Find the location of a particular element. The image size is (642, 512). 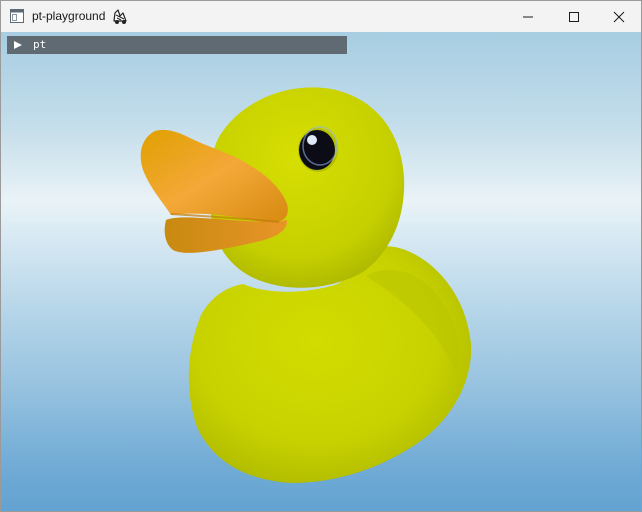

duck-eye-highlight is located at coordinates (312, 140).